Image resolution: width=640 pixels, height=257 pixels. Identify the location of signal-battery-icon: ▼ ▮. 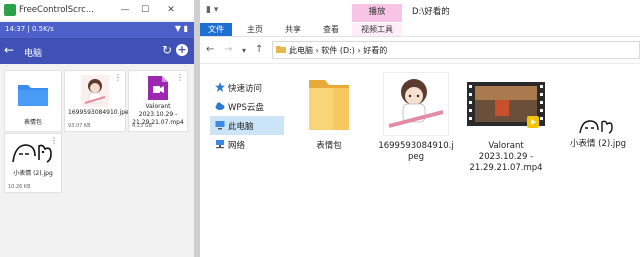
(181, 28).